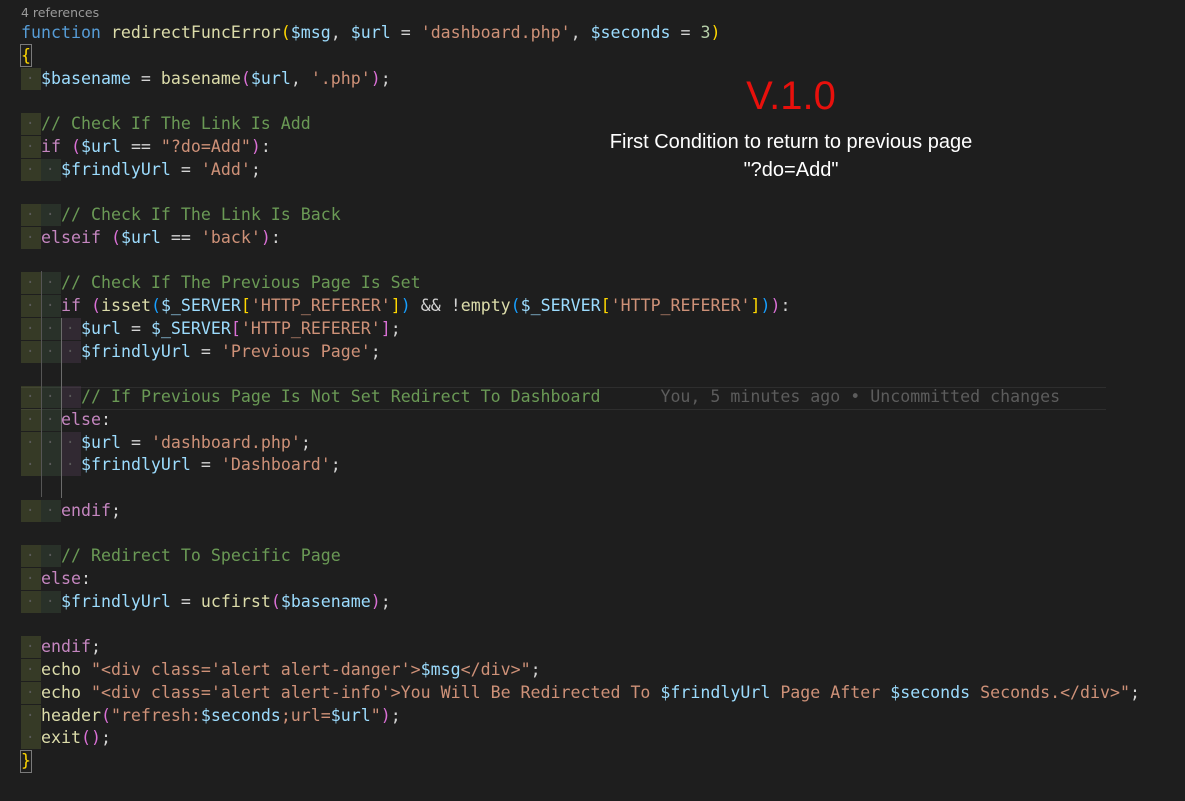  What do you see at coordinates (60, 12) in the screenshot?
I see `codelens-references: 4 references` at bounding box center [60, 12].